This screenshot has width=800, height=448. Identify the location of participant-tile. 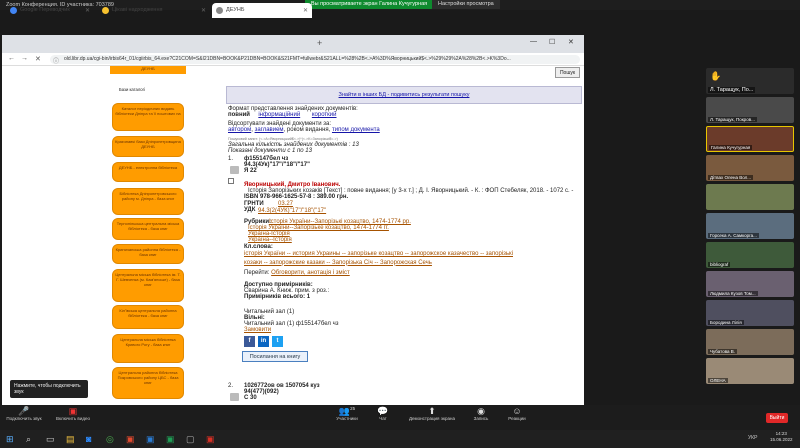
(750, 197).